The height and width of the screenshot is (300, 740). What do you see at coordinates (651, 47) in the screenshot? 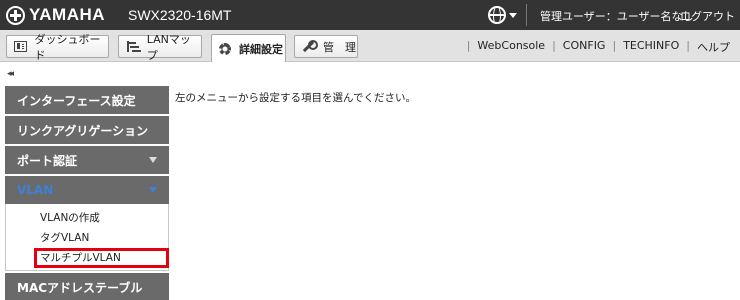
I see `techinfo-link: TECHINFO` at bounding box center [651, 47].